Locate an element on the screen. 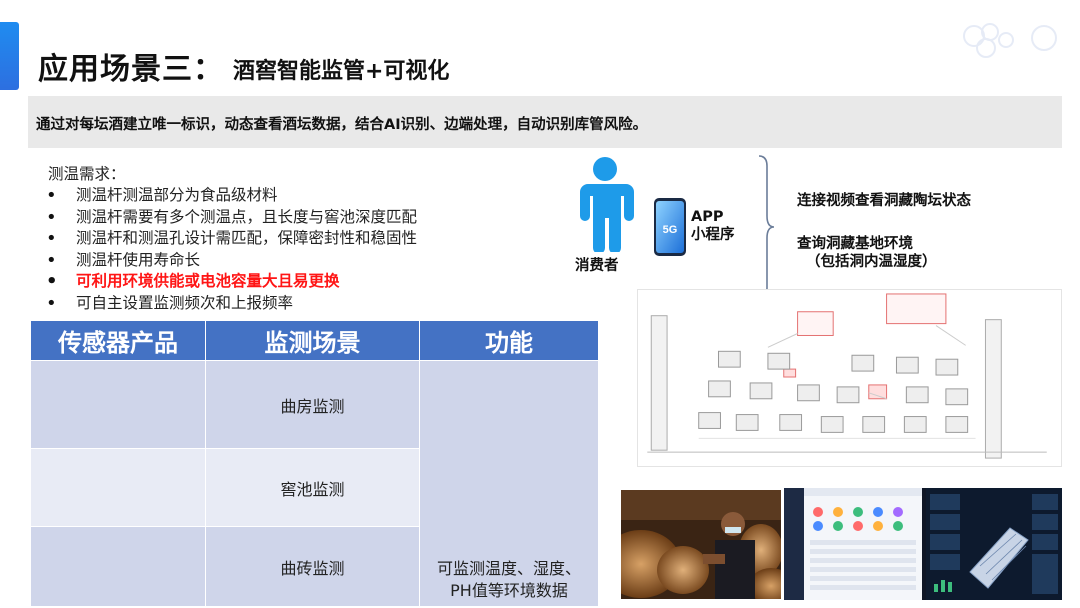 The width and height of the screenshot is (1080, 608). function-line-2: PH值等环境数据 is located at coordinates (509, 590).